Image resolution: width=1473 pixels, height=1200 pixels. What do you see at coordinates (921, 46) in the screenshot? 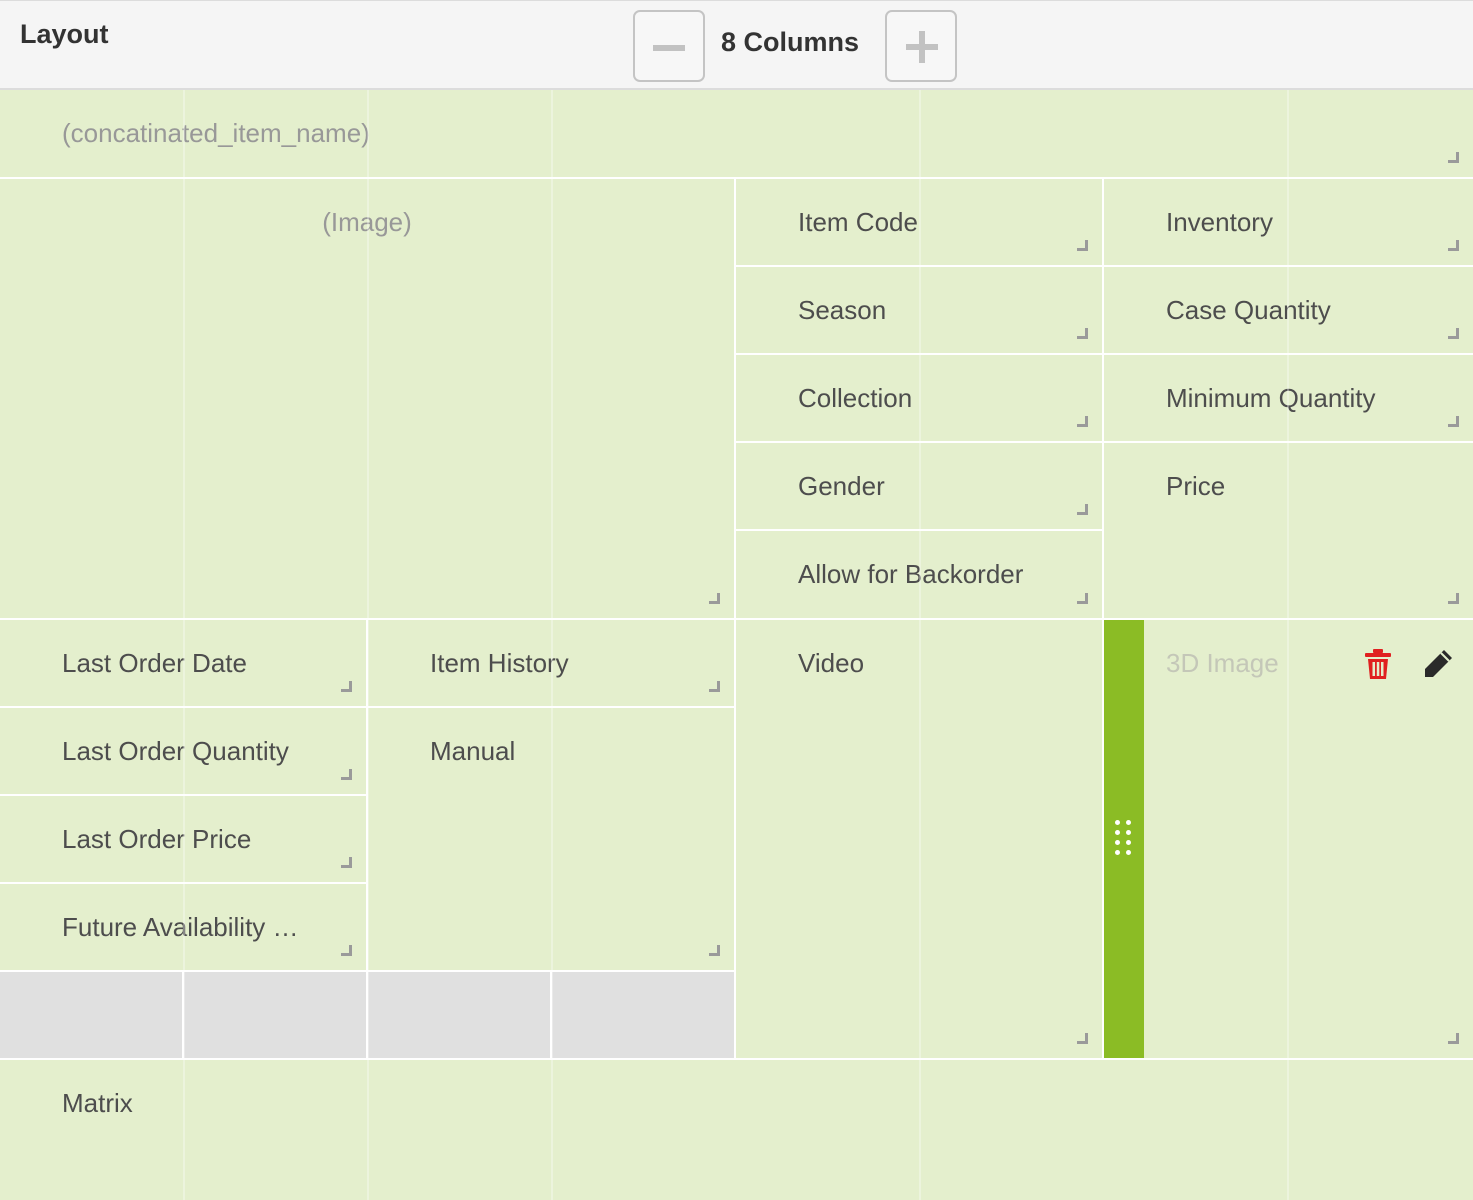
I see `increase-columns-button` at bounding box center [921, 46].